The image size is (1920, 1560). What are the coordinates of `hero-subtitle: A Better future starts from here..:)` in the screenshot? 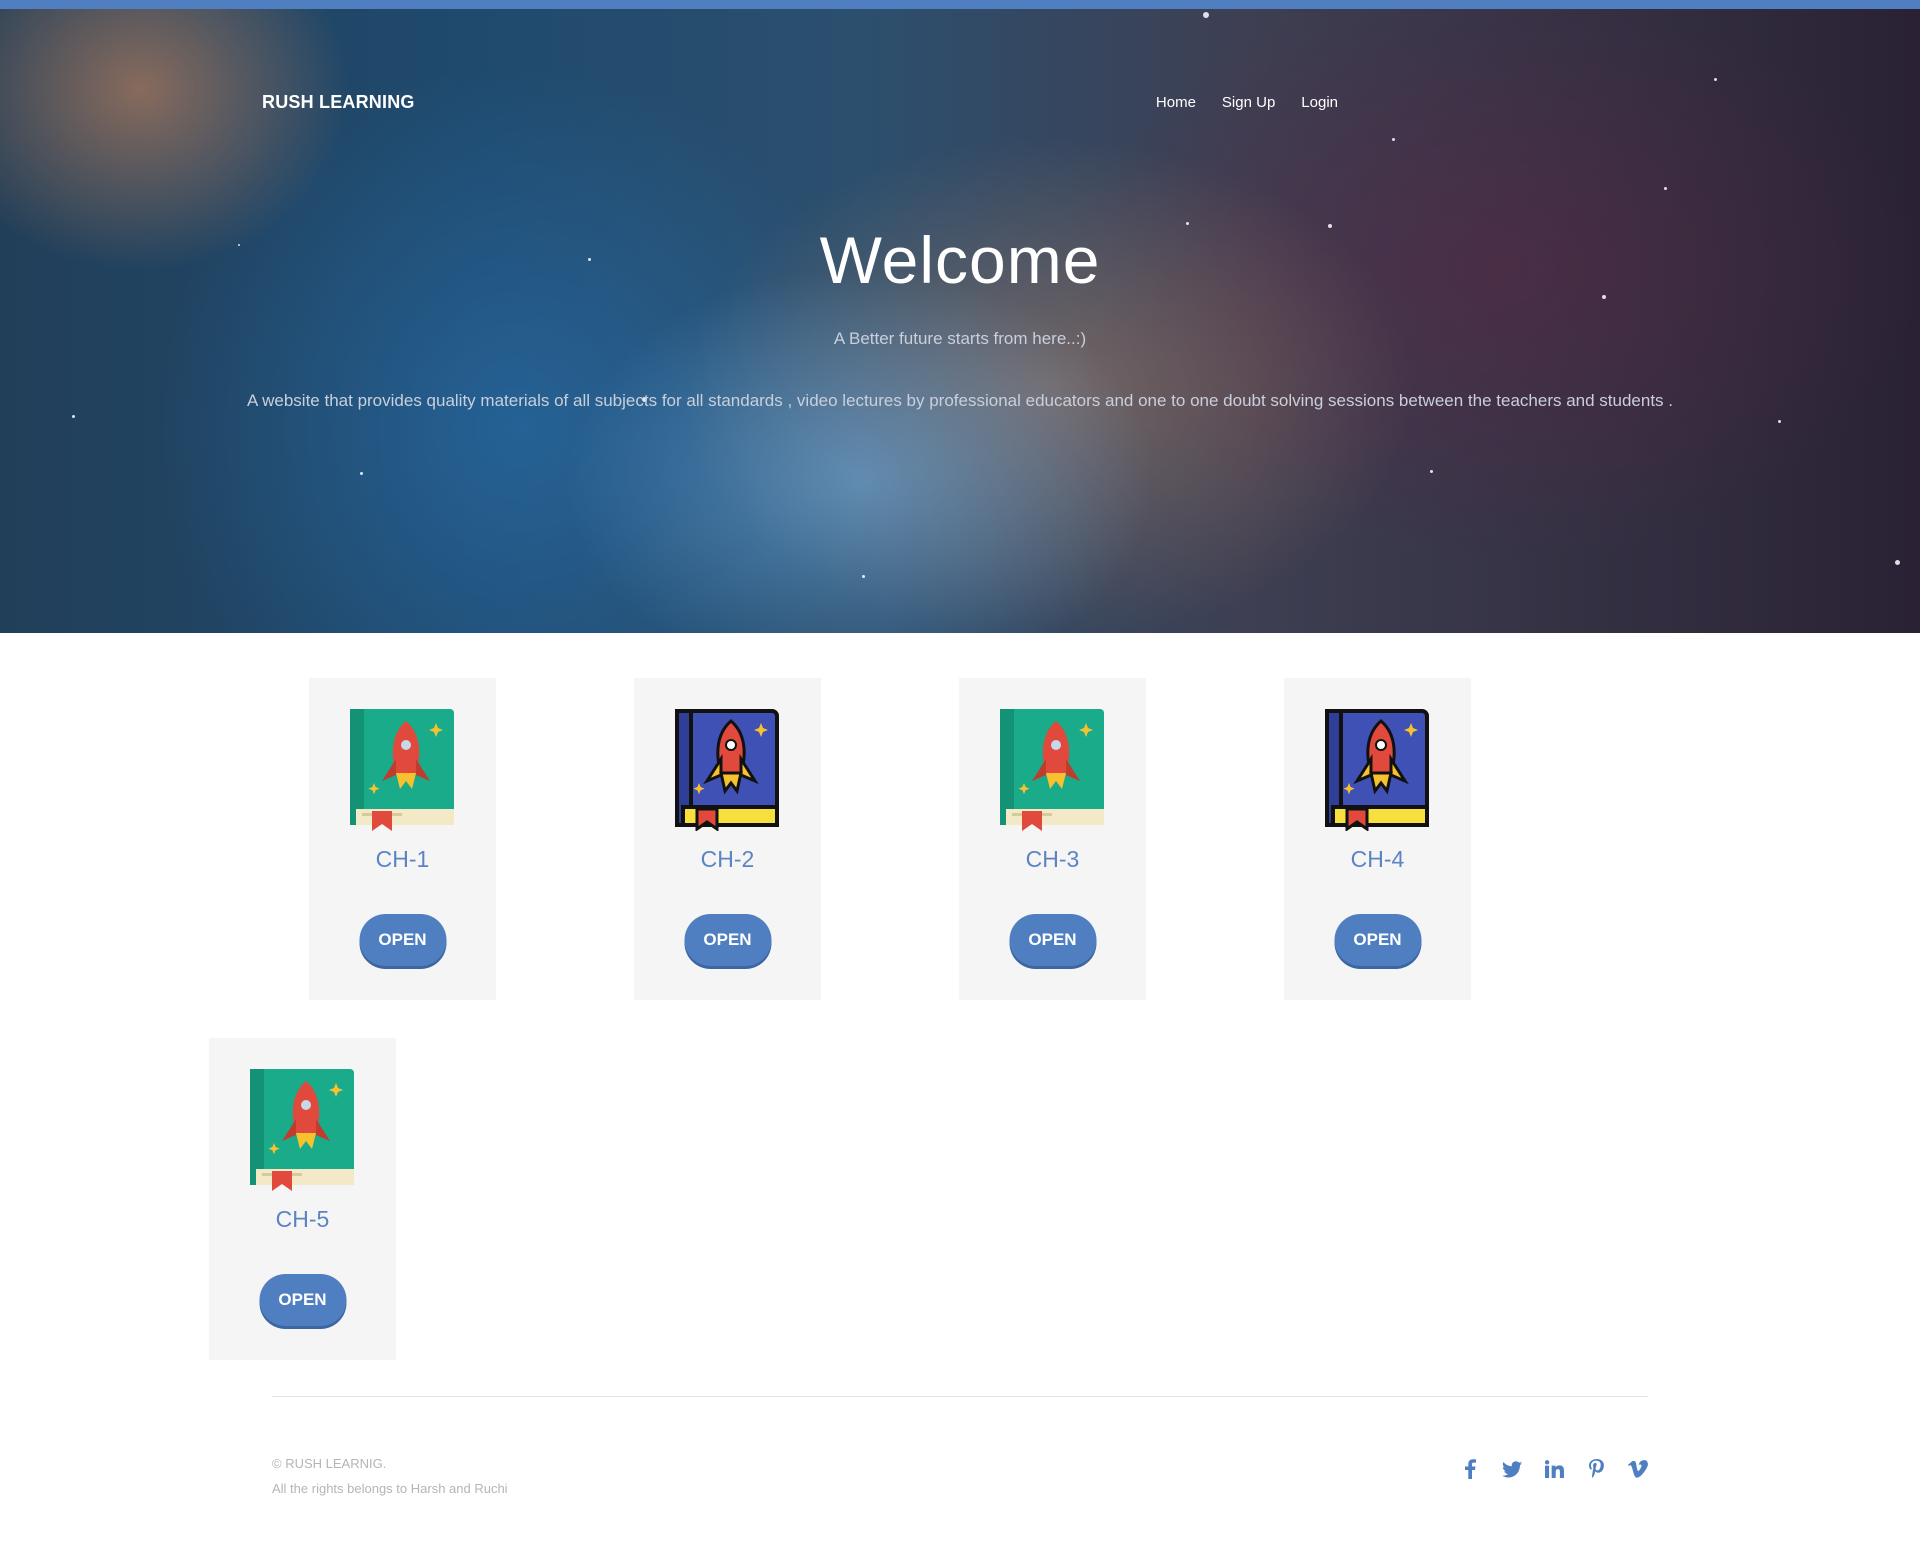 It's located at (960, 338).